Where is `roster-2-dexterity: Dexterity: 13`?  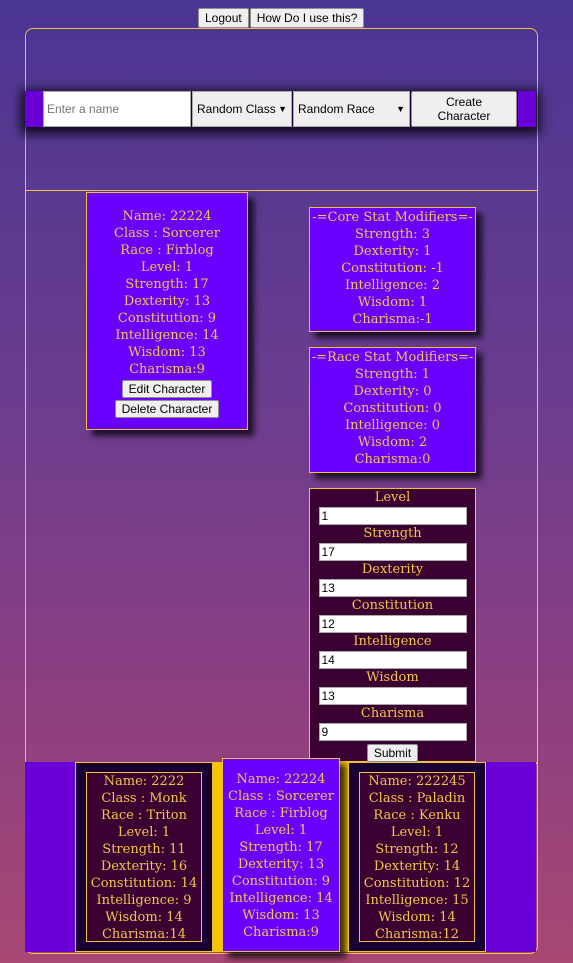 roster-2-dexterity: Dexterity: 13 is located at coordinates (281, 864).